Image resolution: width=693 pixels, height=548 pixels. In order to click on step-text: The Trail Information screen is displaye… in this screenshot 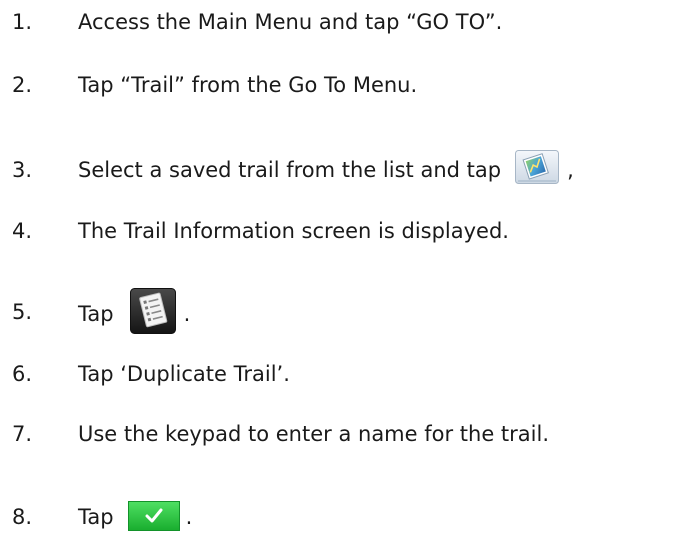, I will do `click(293, 231)`.